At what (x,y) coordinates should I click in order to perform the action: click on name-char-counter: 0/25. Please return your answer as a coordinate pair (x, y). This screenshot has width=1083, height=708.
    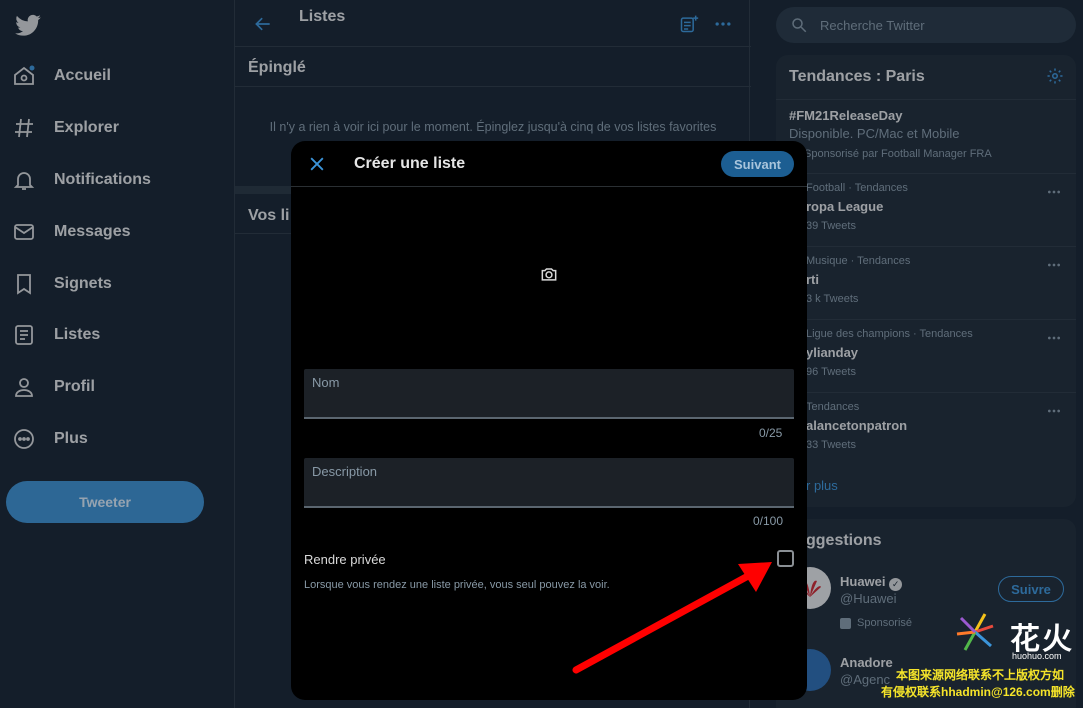
    Looking at the image, I should click on (771, 433).